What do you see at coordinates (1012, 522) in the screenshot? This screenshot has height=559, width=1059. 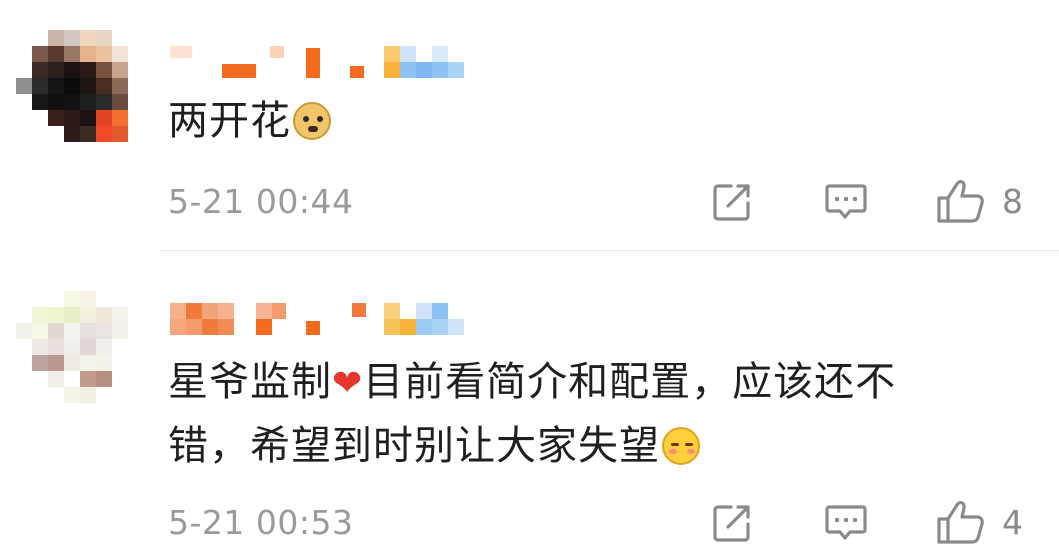 I see `like-count: 4` at bounding box center [1012, 522].